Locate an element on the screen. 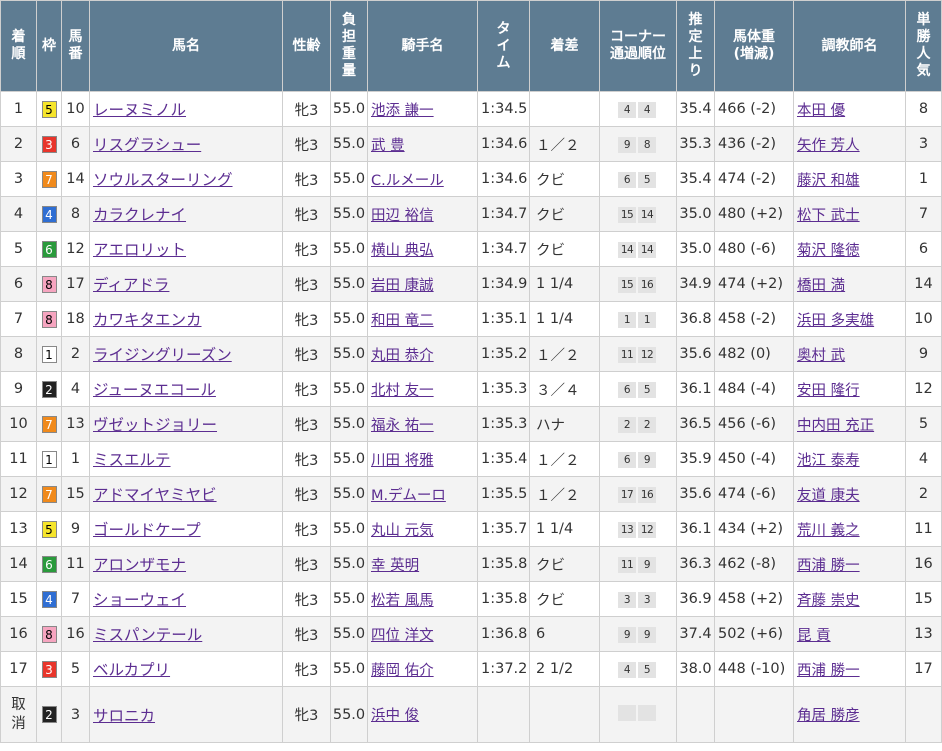 This screenshot has width=942, height=751. jockey-link: 福永 祐一 is located at coordinates (402, 426).